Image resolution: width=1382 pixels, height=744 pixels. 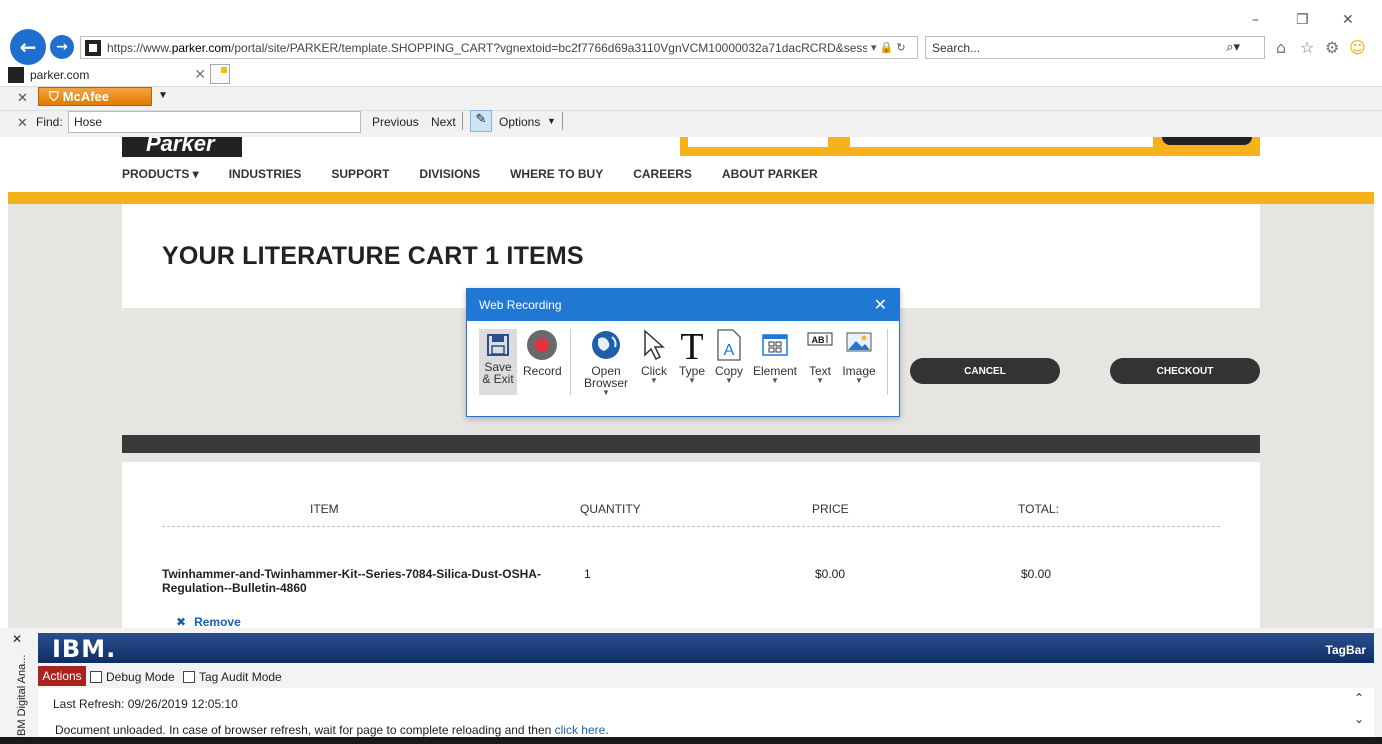 I want to click on find-options-button: Options, so click(x=519, y=122).